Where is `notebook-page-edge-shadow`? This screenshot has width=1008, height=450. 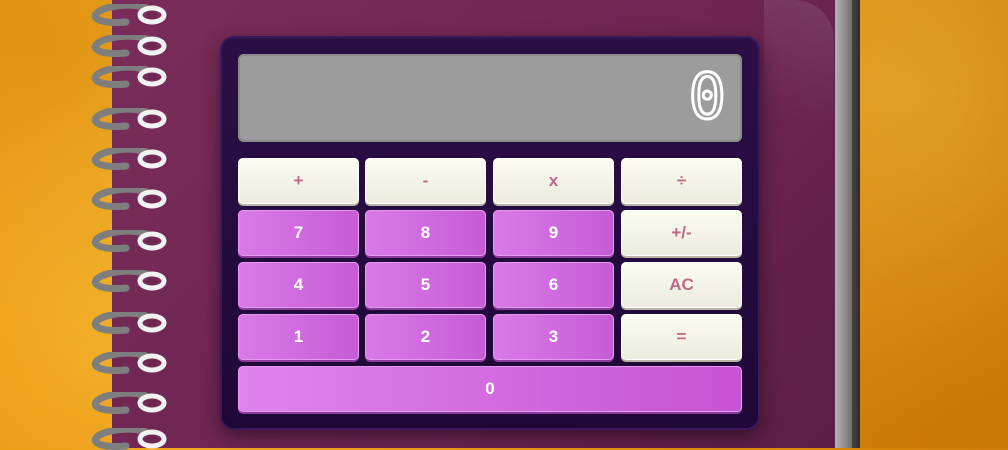
notebook-page-edge-shadow is located at coordinates (856, 224).